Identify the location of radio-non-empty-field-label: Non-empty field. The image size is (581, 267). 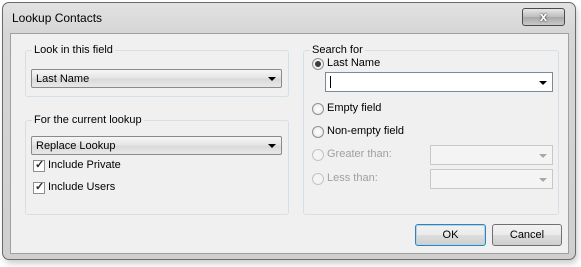
(365, 131).